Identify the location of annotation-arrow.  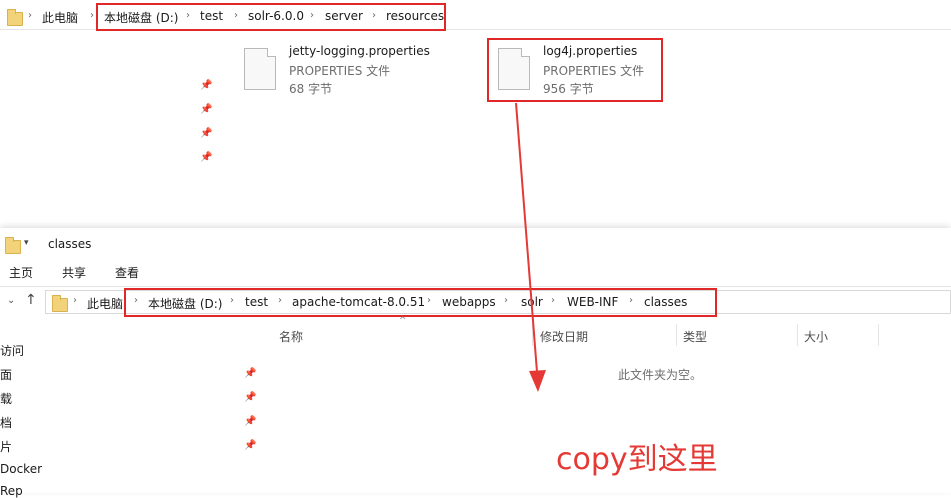
(530, 247).